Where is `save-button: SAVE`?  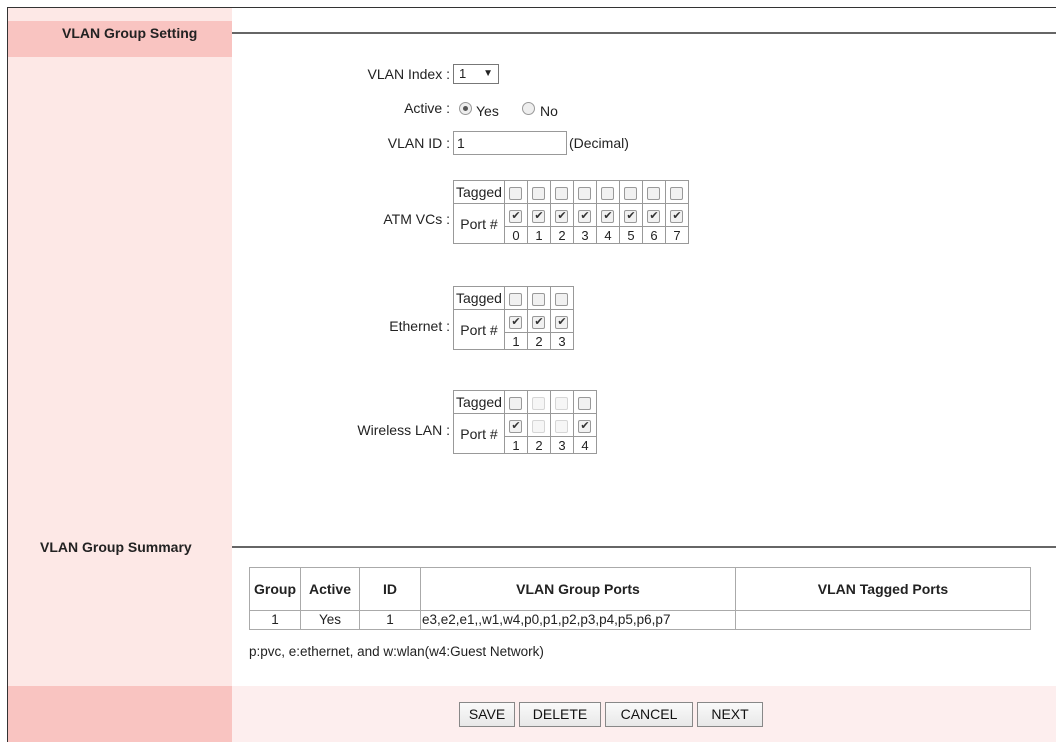 save-button: SAVE is located at coordinates (487, 714).